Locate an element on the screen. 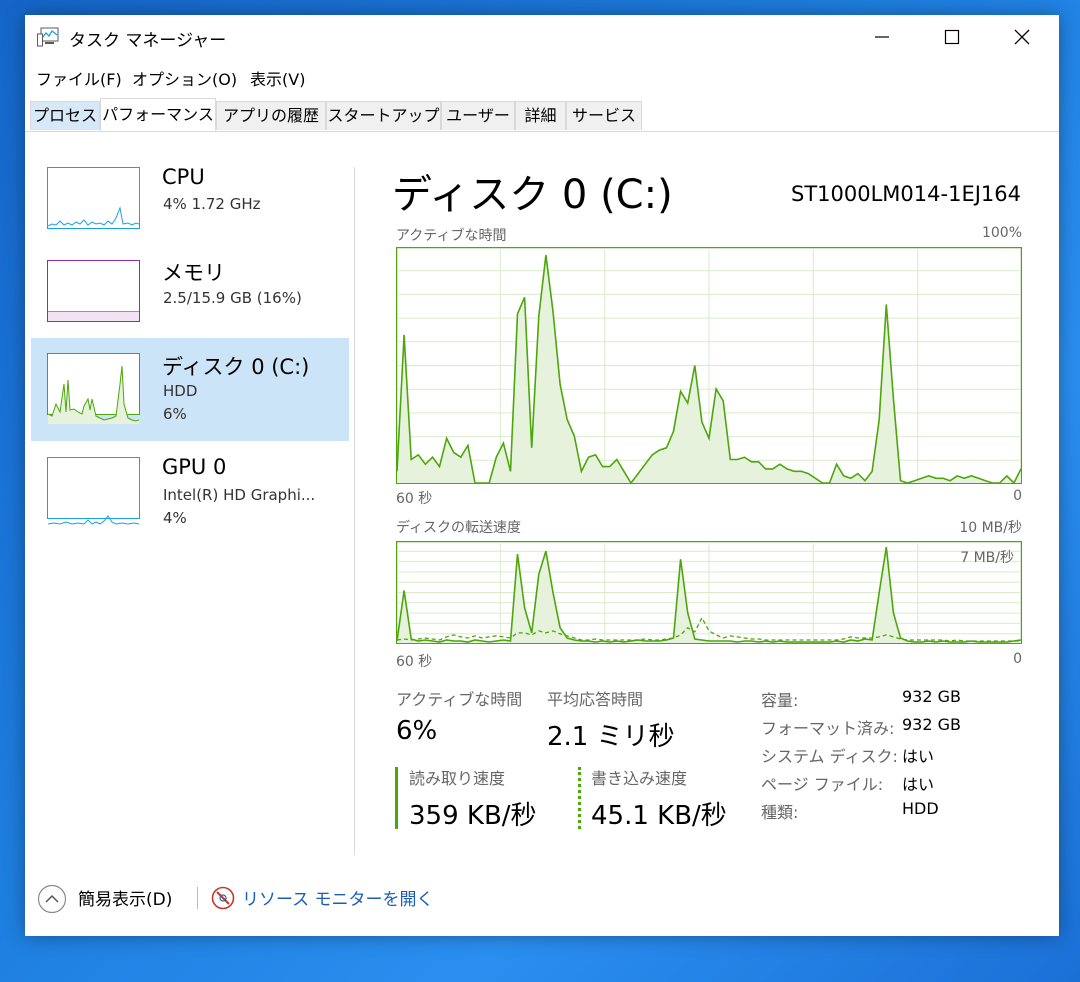  sidebar-item-cpu: CPU 4% 1.72 GHz is located at coordinates (190, 206).